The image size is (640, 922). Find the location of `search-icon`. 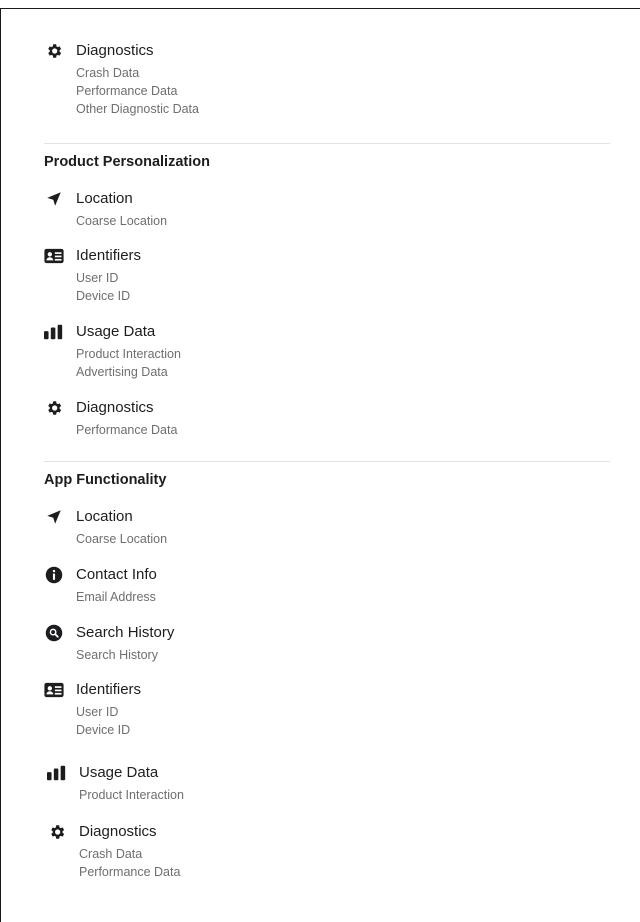

search-icon is located at coordinates (54, 633).